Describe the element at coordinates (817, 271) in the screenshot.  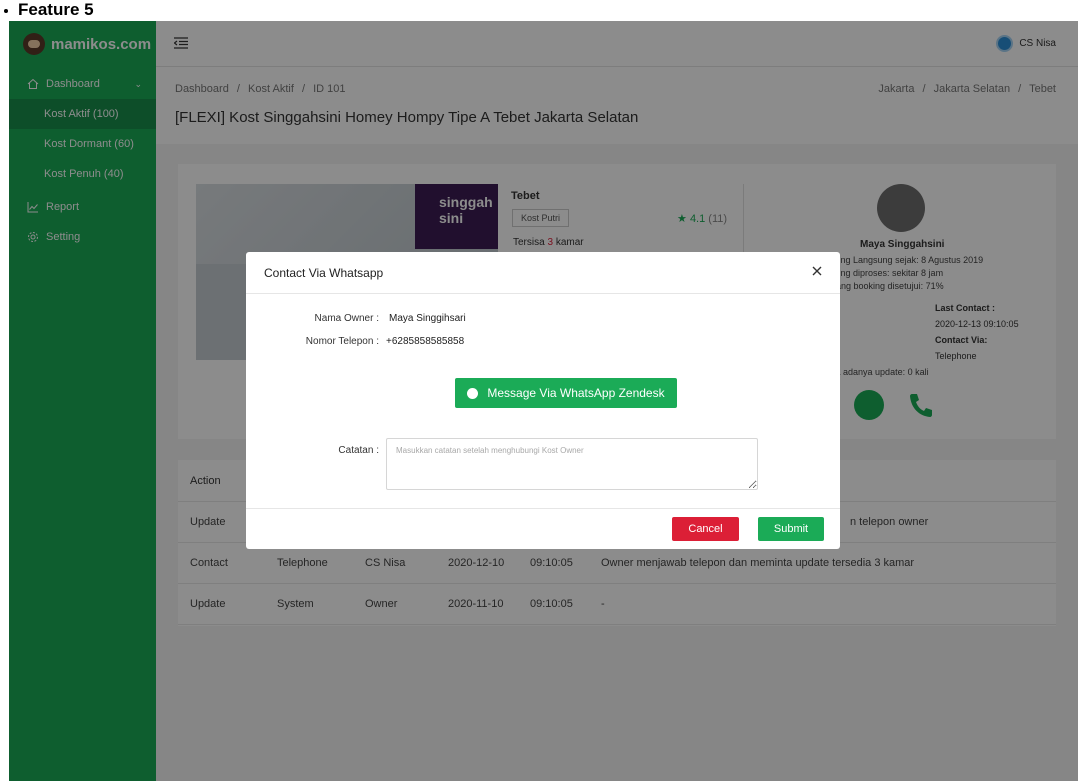
I see `close-icon` at that location.